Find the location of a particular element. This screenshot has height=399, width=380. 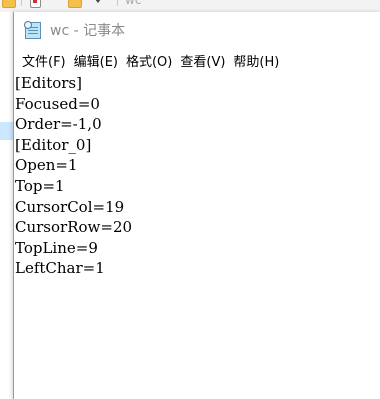

editor-line: Order=-1,0 is located at coordinates (58, 124).